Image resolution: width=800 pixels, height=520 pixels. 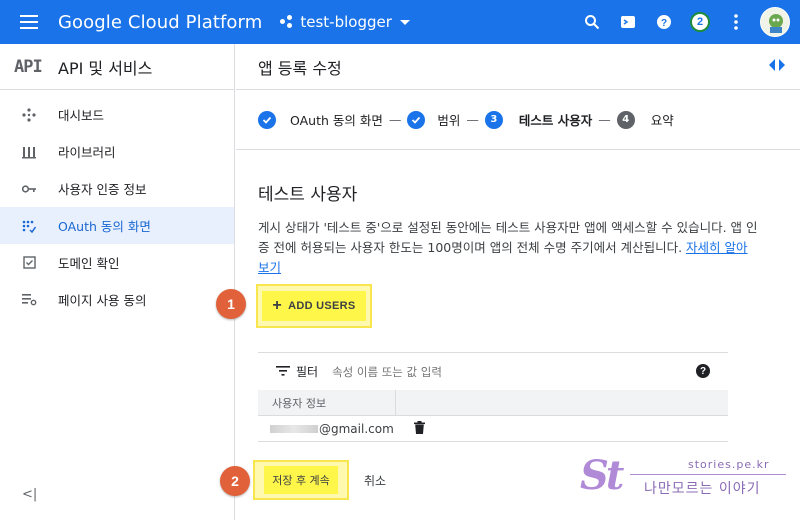 I want to click on api-logo: API, so click(x=28, y=66).